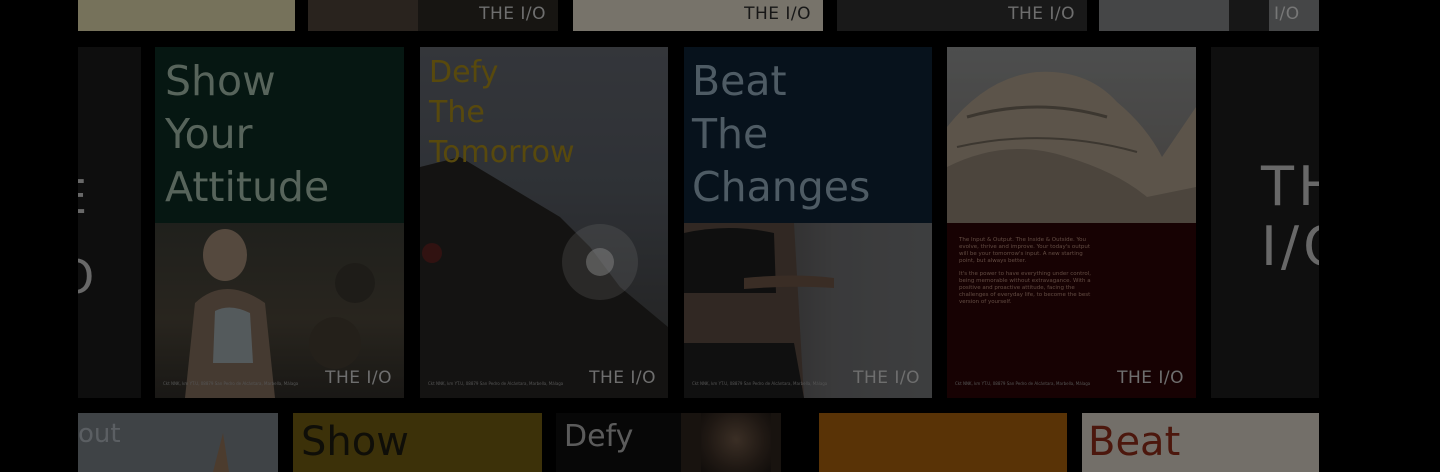 The height and width of the screenshot is (472, 1440). Describe the element at coordinates (355, 442) in the screenshot. I see `bottom-card-text: Show` at that location.